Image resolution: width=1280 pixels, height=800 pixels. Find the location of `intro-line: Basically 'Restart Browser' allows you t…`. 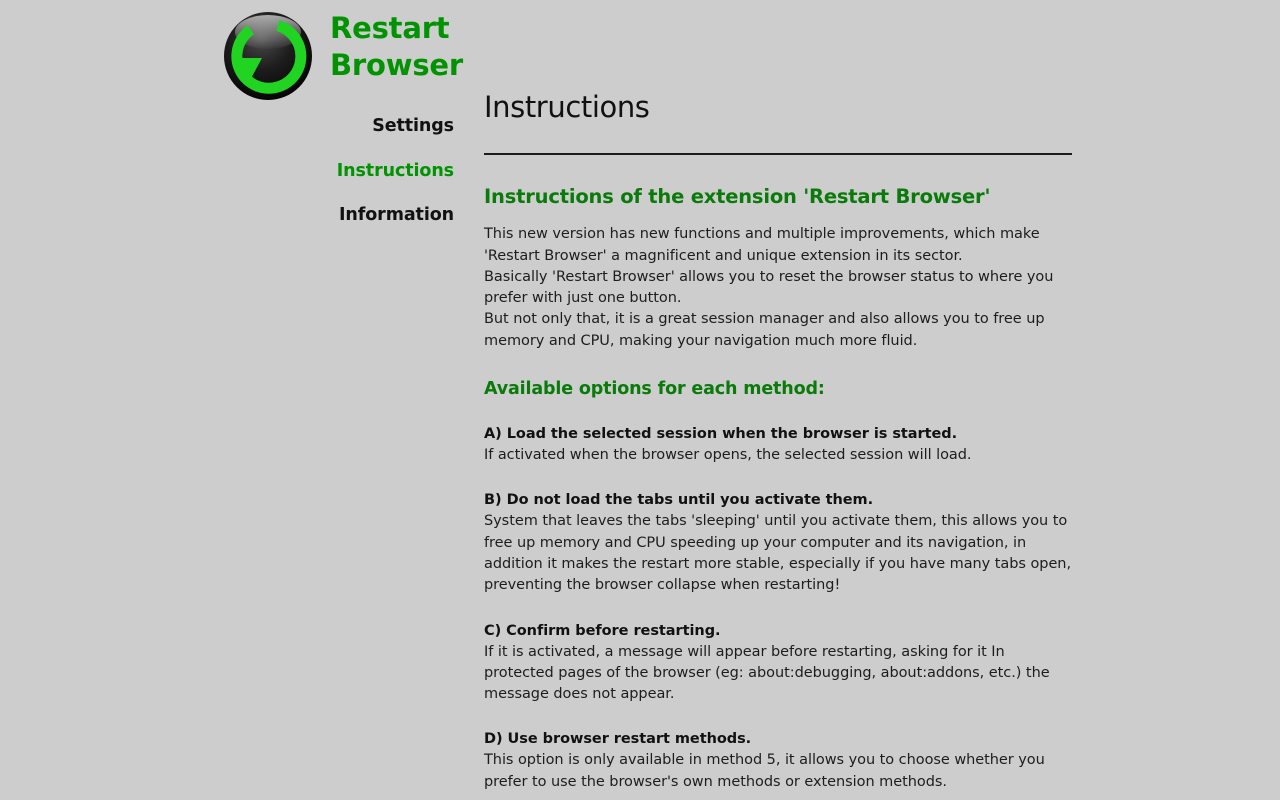

intro-line: Basically 'Restart Browser' allows you t… is located at coordinates (769, 287).